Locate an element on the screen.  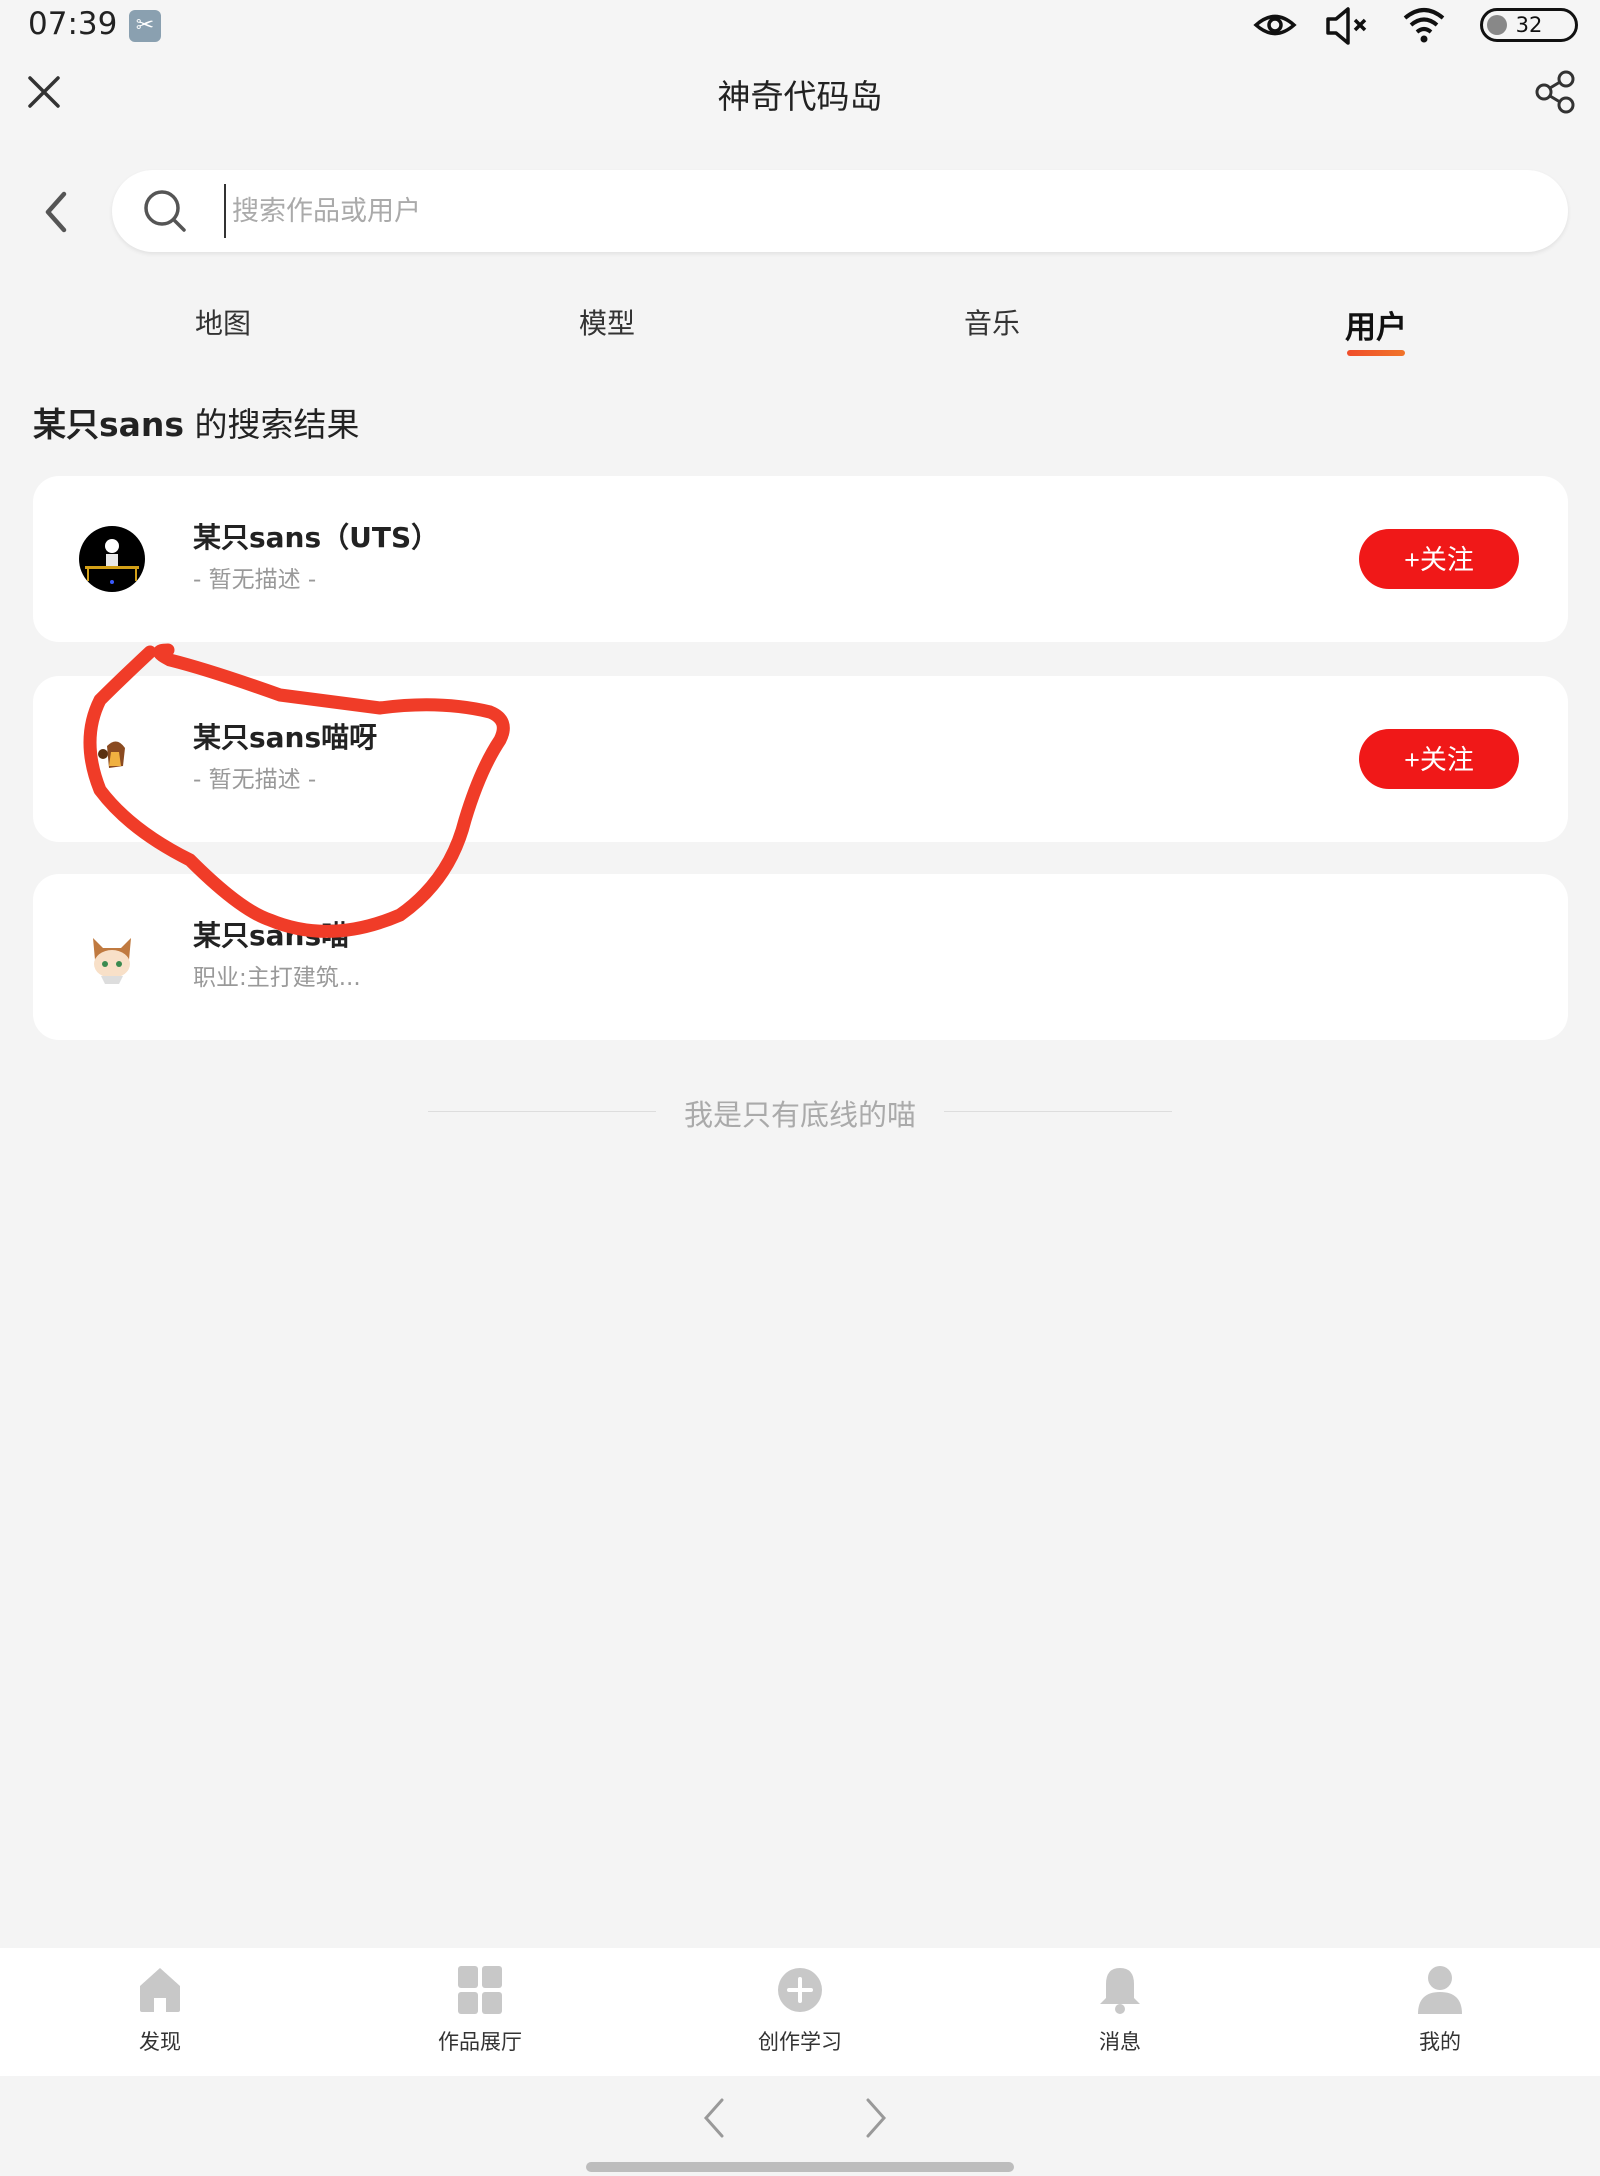
scissors-icon: ✂ is located at coordinates (145, 26).